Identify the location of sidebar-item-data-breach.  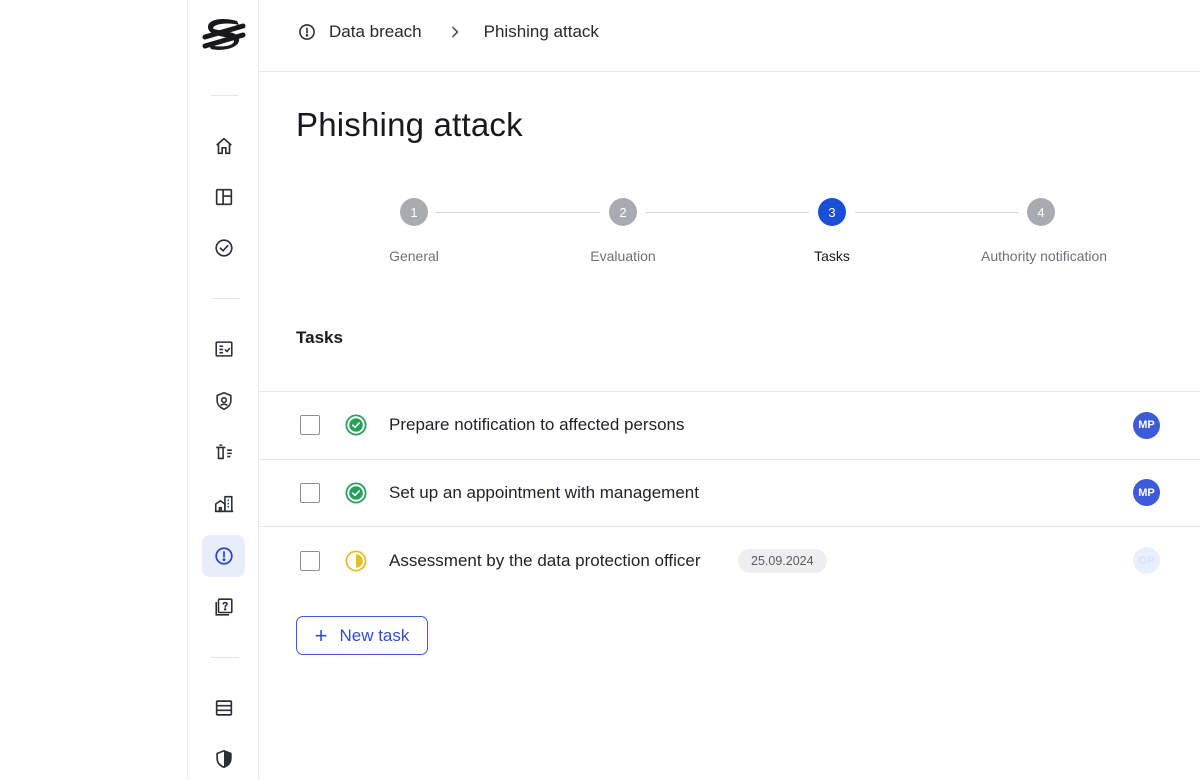
(223, 556).